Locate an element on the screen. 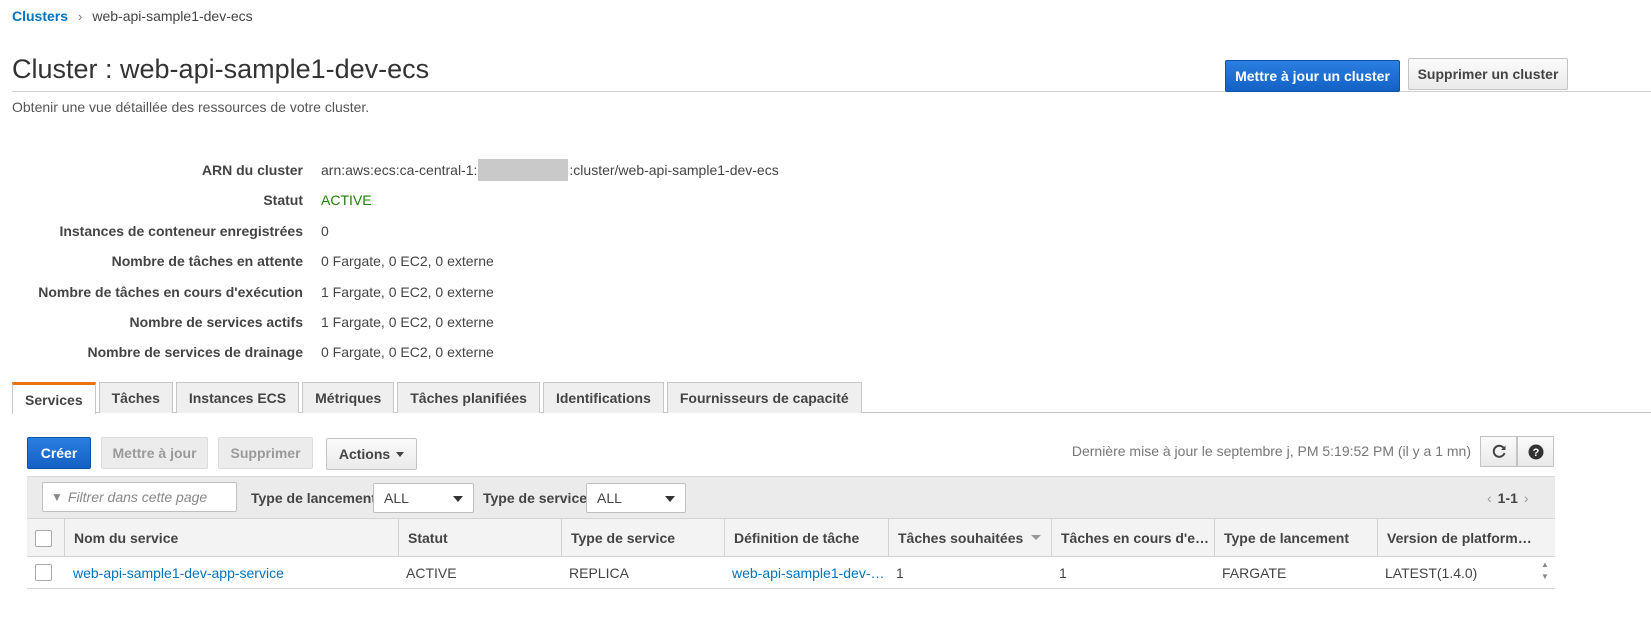 The image size is (1651, 638). redacted-account-id is located at coordinates (523, 170).